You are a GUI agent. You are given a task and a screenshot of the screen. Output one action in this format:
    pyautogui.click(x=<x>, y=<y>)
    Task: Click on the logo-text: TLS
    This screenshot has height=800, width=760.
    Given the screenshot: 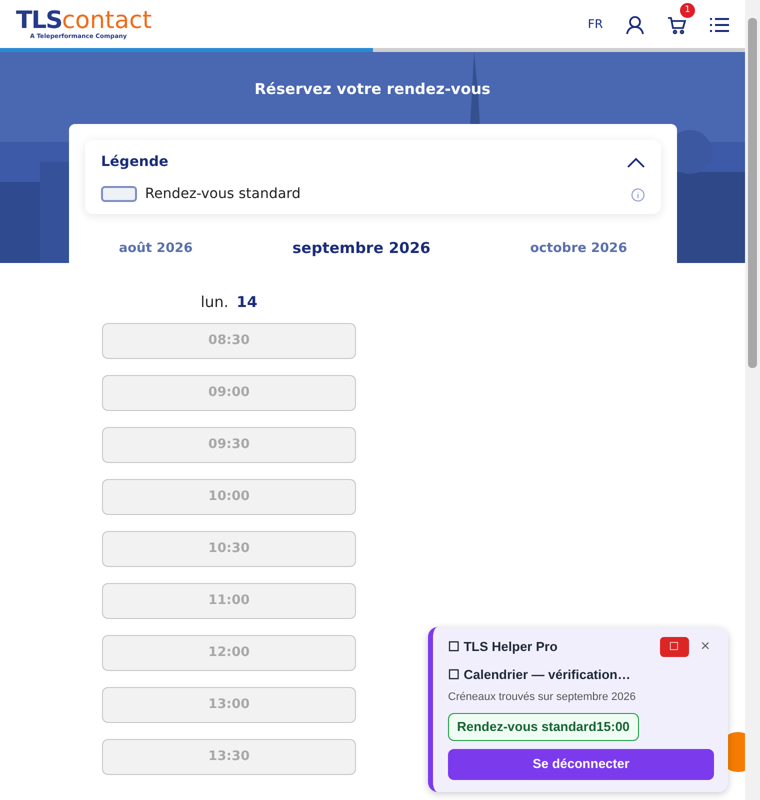 What is the action you would take?
    pyautogui.click(x=39, y=20)
    